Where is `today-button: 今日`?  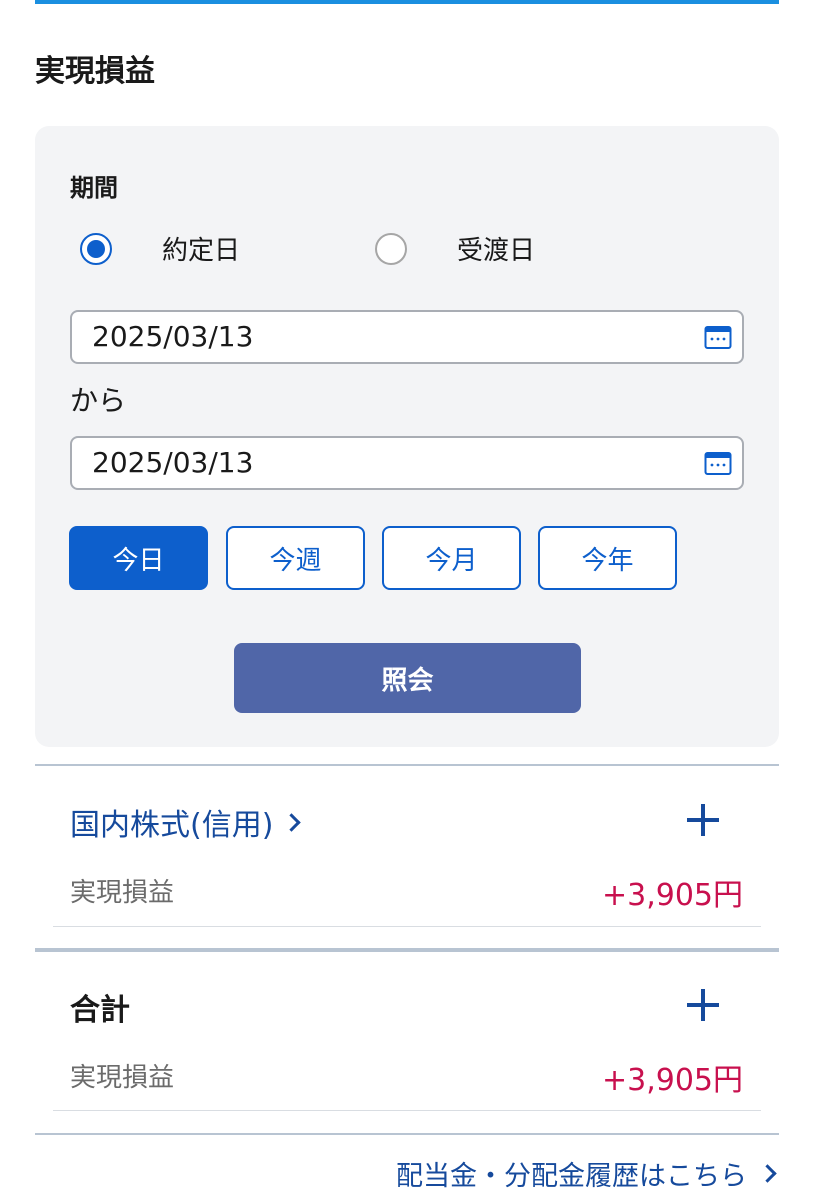 today-button: 今日 is located at coordinates (138, 558).